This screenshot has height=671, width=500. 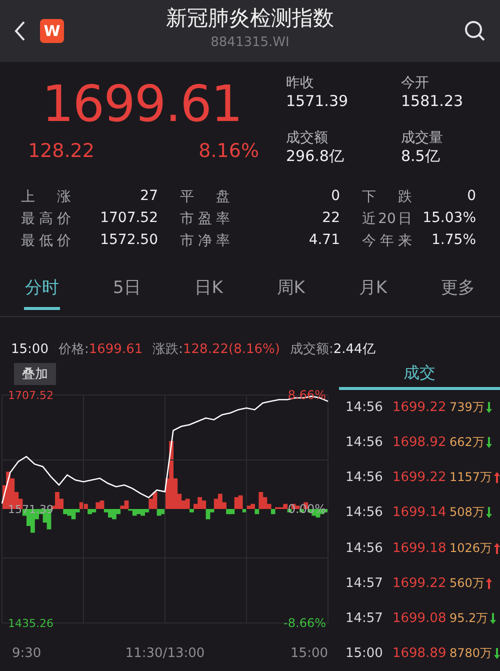 What do you see at coordinates (432, 101) in the screenshot?
I see `summary-value: 1581.23` at bounding box center [432, 101].